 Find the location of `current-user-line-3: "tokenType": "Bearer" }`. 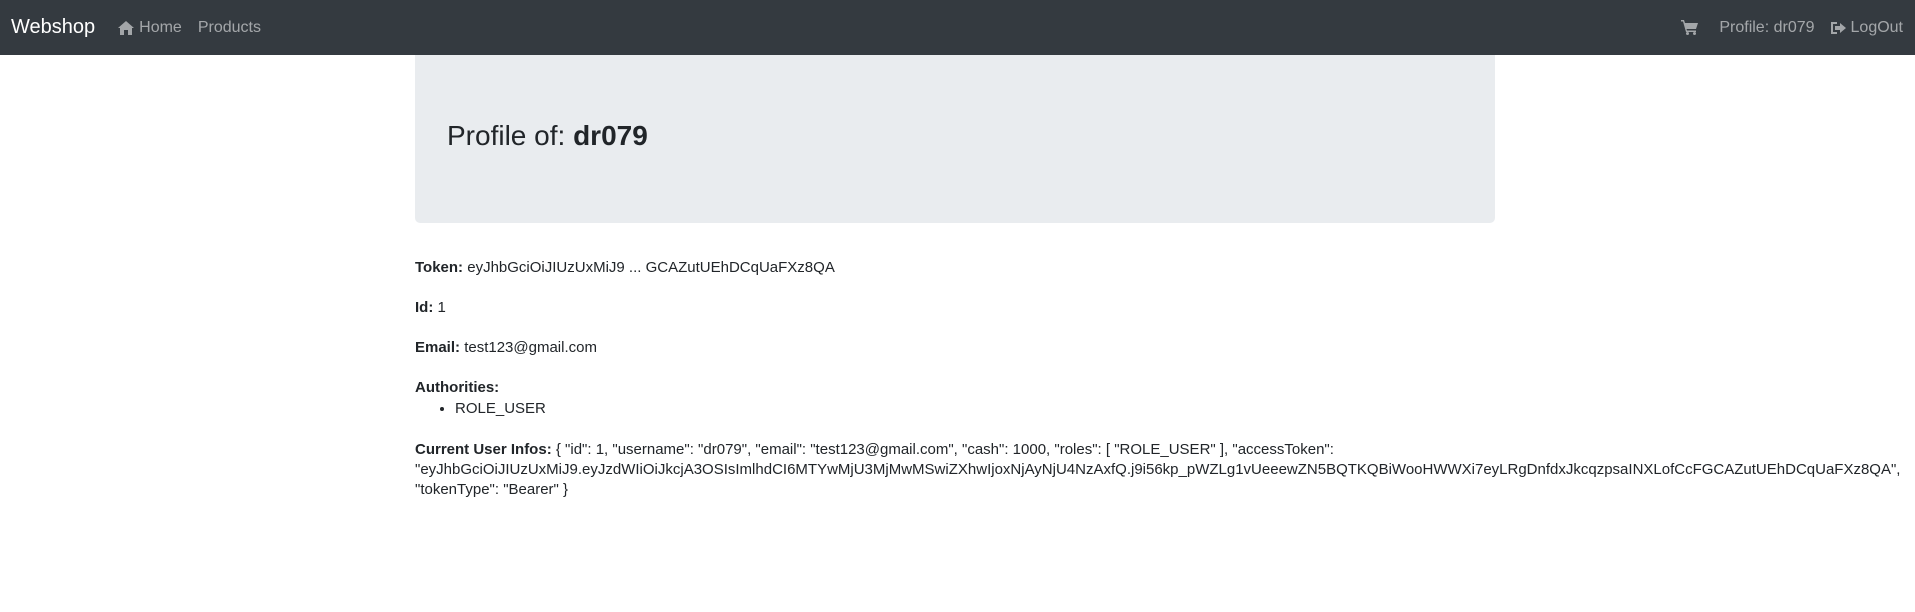

current-user-line-3: "tokenType": "Bearer" } is located at coordinates (492, 489).